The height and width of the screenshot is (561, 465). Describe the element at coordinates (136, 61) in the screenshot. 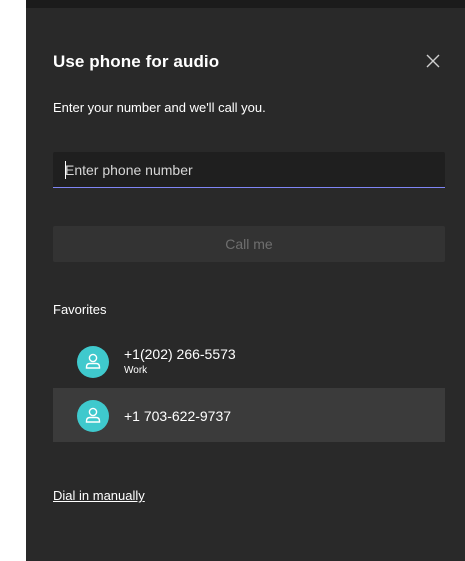

I see `dialog-title: Use phone for audio` at that location.